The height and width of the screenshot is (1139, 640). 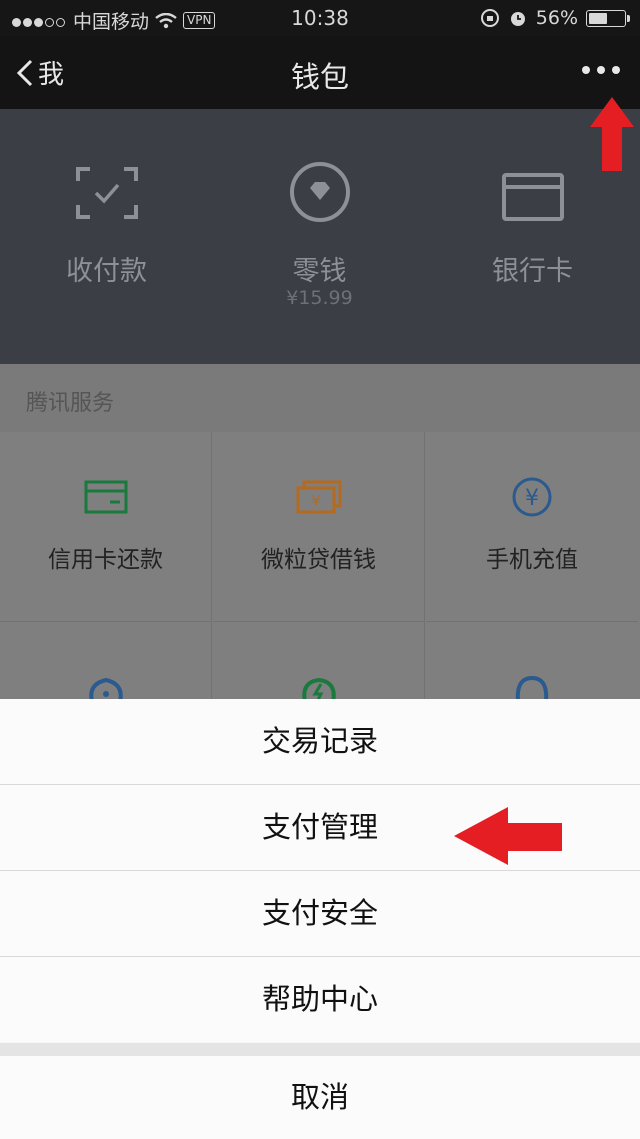 What do you see at coordinates (320, 1097) in the screenshot?
I see `cancel-button: 取消` at bounding box center [320, 1097].